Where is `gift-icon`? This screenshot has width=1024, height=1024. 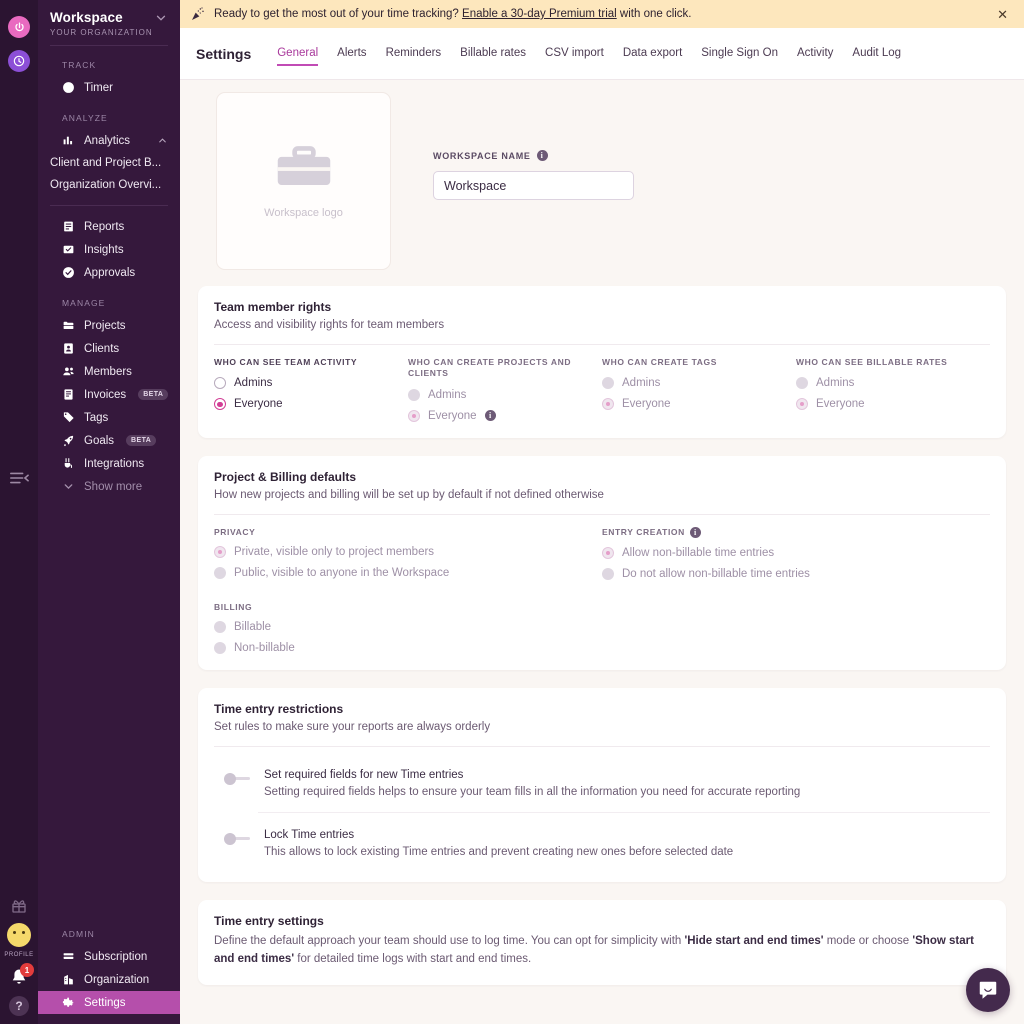 gift-icon is located at coordinates (19, 906).